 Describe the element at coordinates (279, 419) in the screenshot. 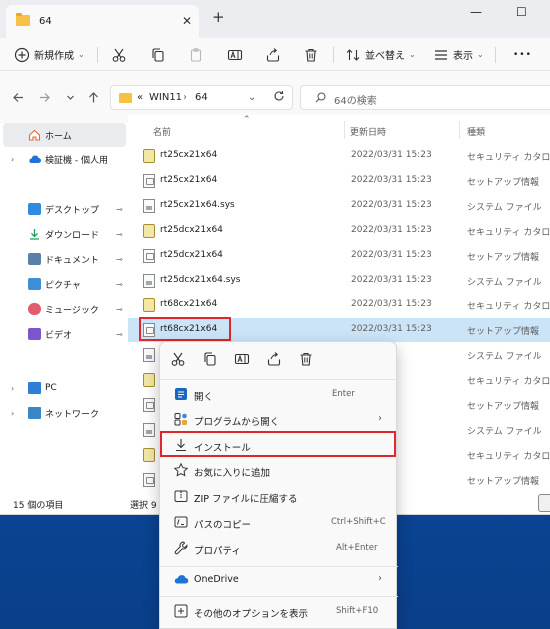

I see `menu-item-open-with: プログラムから開く ›` at that location.